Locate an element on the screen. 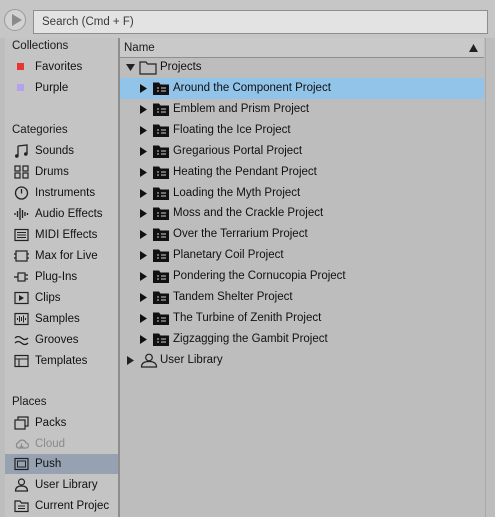 Image resolution: width=495 pixels, height=517 pixels. folder-label: Projects is located at coordinates (181, 67).